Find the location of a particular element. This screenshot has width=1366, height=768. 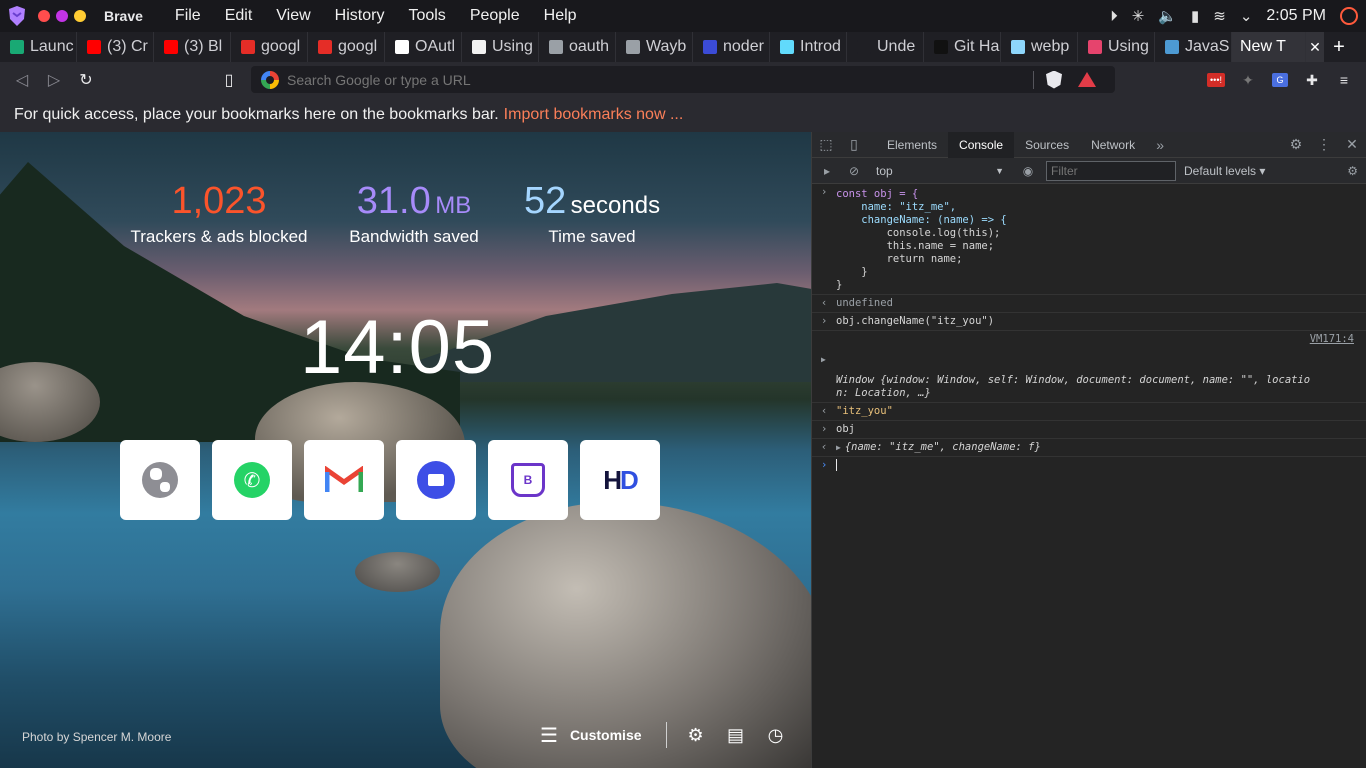

translate-icon: G is located at coordinates (1280, 80).